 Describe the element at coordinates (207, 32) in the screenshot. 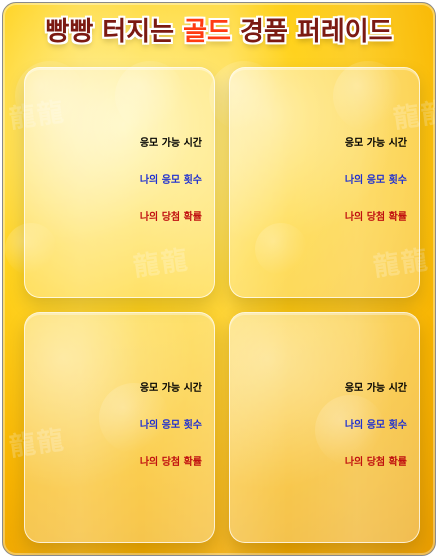

I see `title-accent: 골드` at that location.